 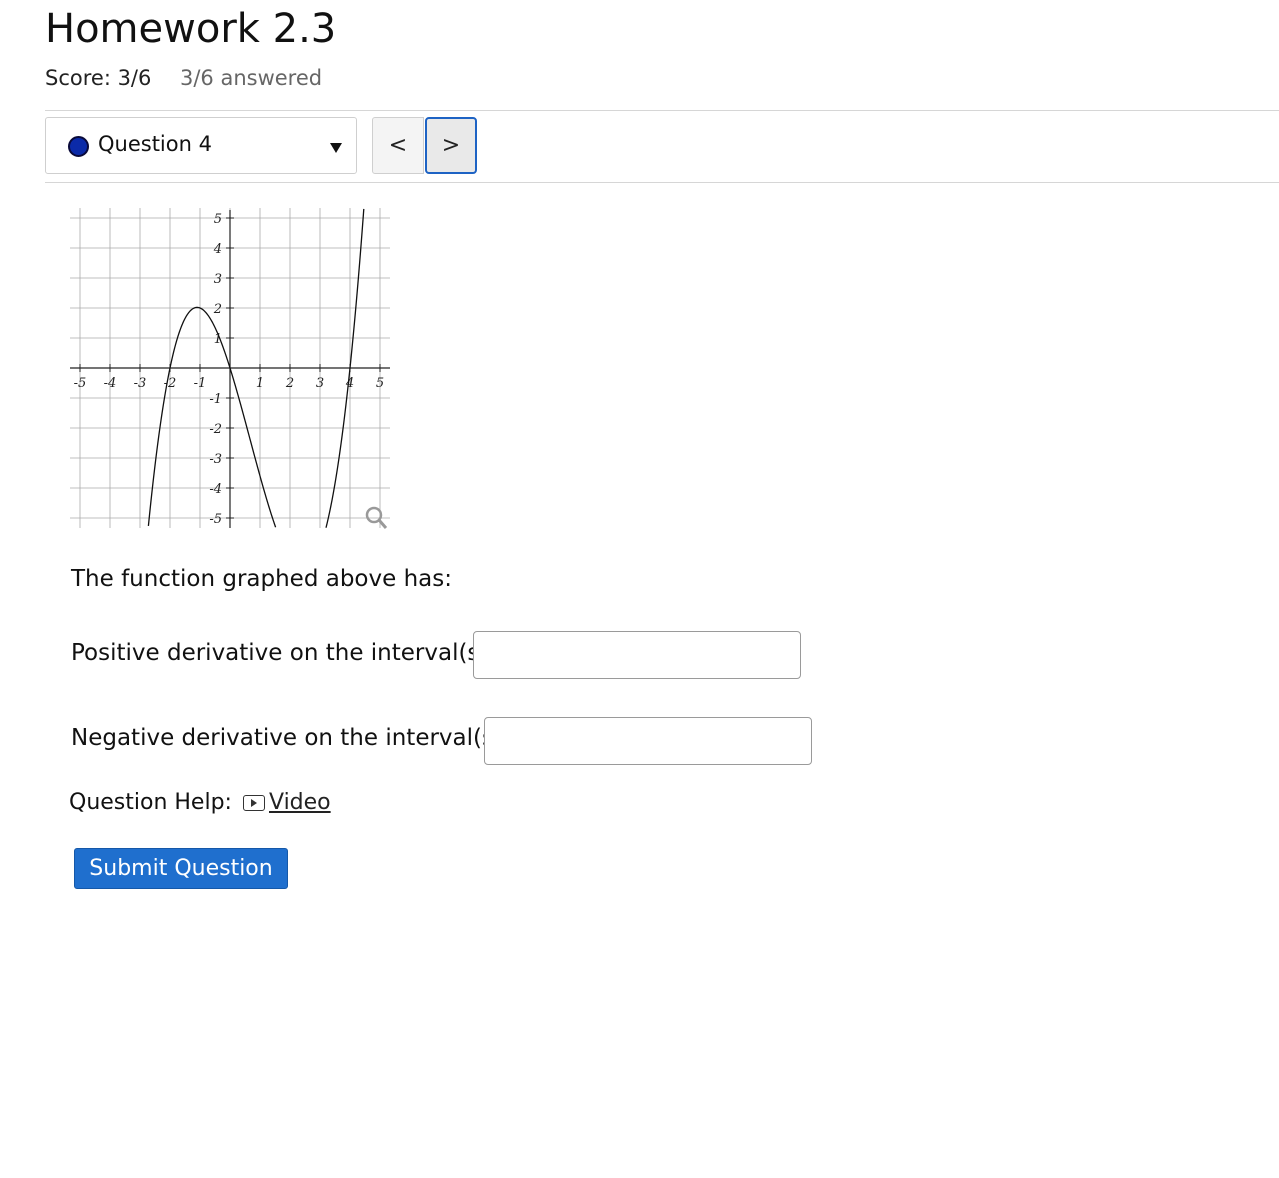 What do you see at coordinates (380, 383) in the screenshot?
I see `x-tick-label: 5` at bounding box center [380, 383].